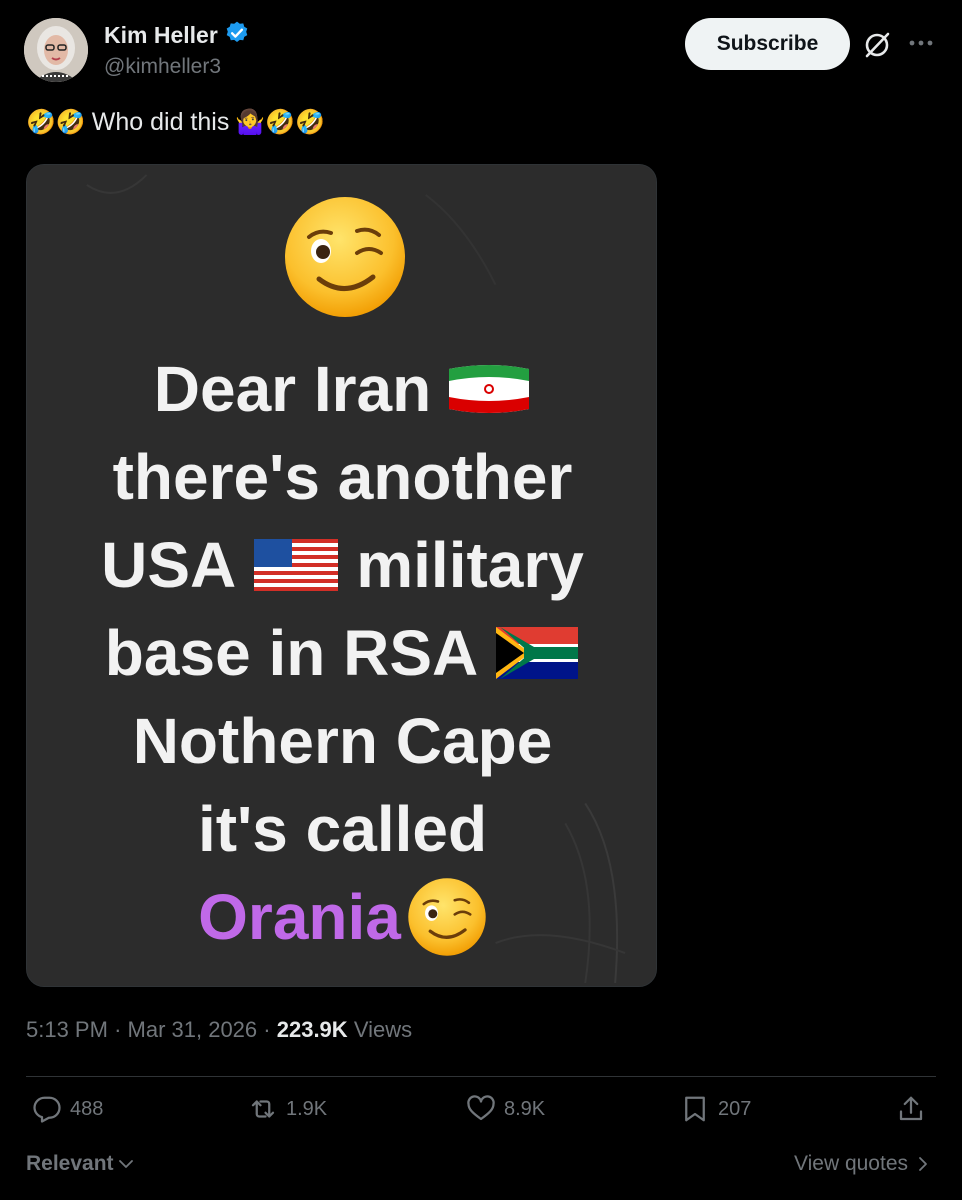  What do you see at coordinates (263, 1109) in the screenshot?
I see `repost-icon` at bounding box center [263, 1109].